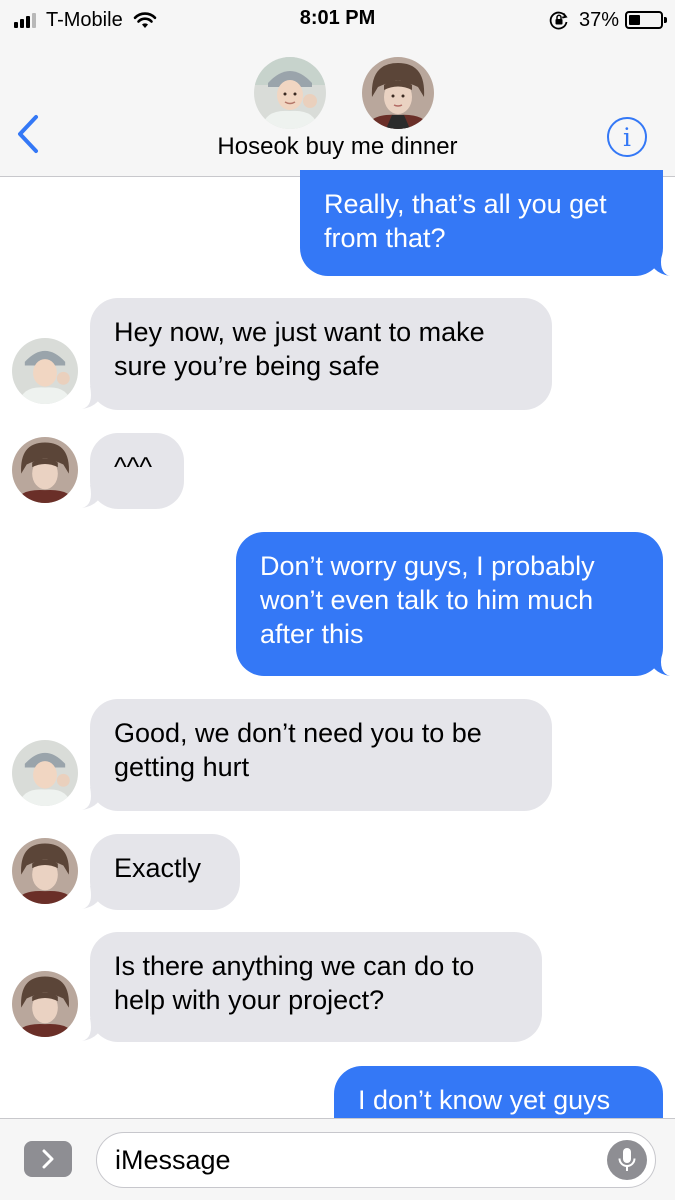  Describe the element at coordinates (559, 20) in the screenshot. I see `rotation-lock-icon` at that location.